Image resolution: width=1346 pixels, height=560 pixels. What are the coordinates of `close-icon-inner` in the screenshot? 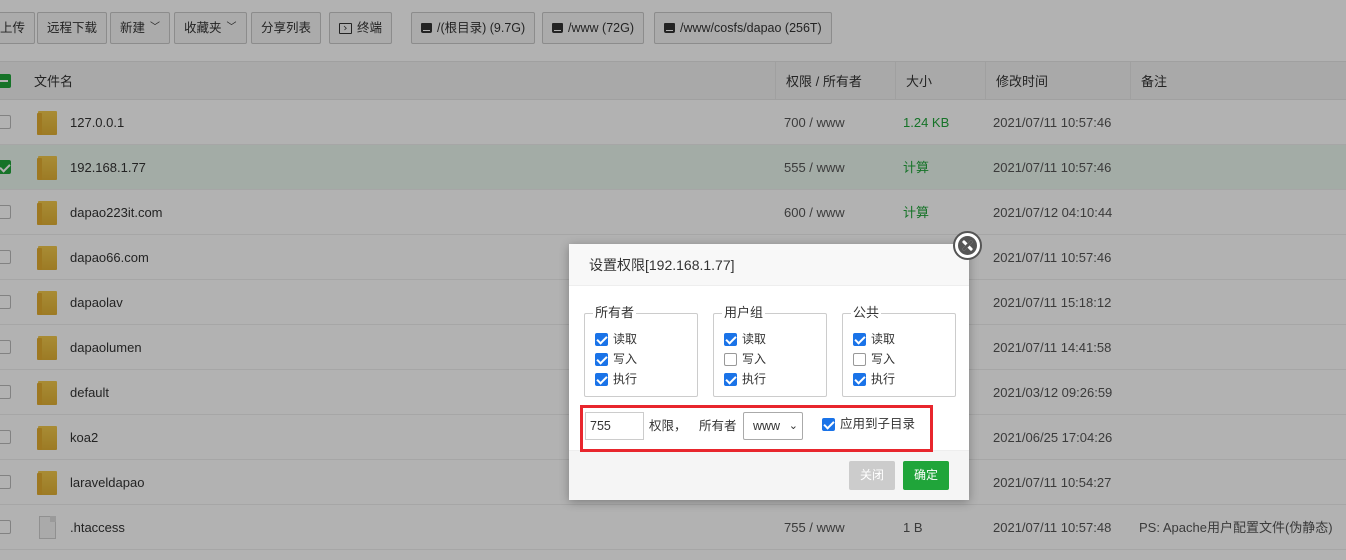 It's located at (967, 245).